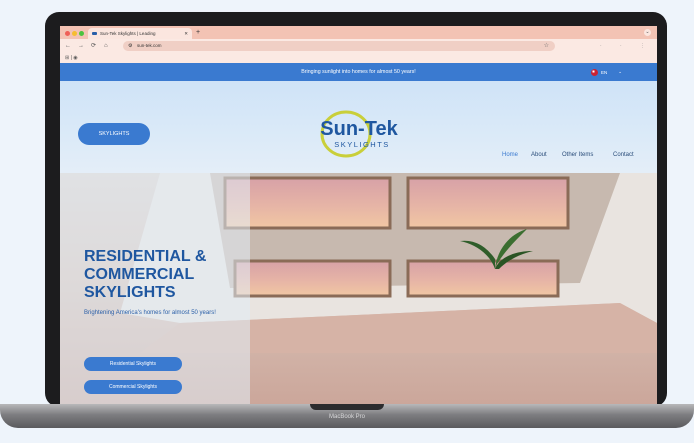 The width and height of the screenshot is (694, 443). I want to click on menu-icon: ⋮, so click(642, 46).